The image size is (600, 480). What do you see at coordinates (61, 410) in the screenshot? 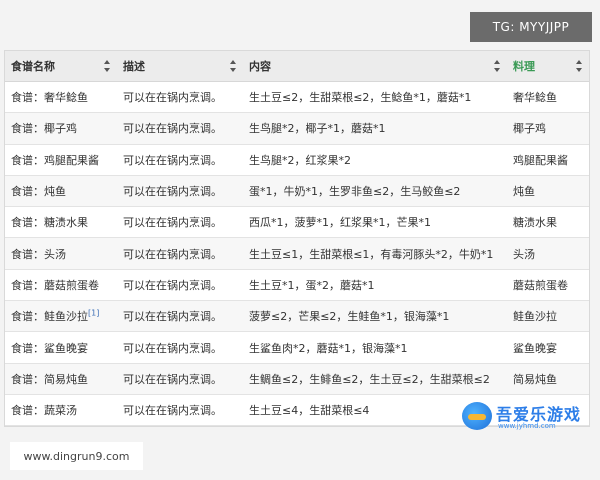
I see `table-cell: 食谱：蔬菜汤` at bounding box center [61, 410].